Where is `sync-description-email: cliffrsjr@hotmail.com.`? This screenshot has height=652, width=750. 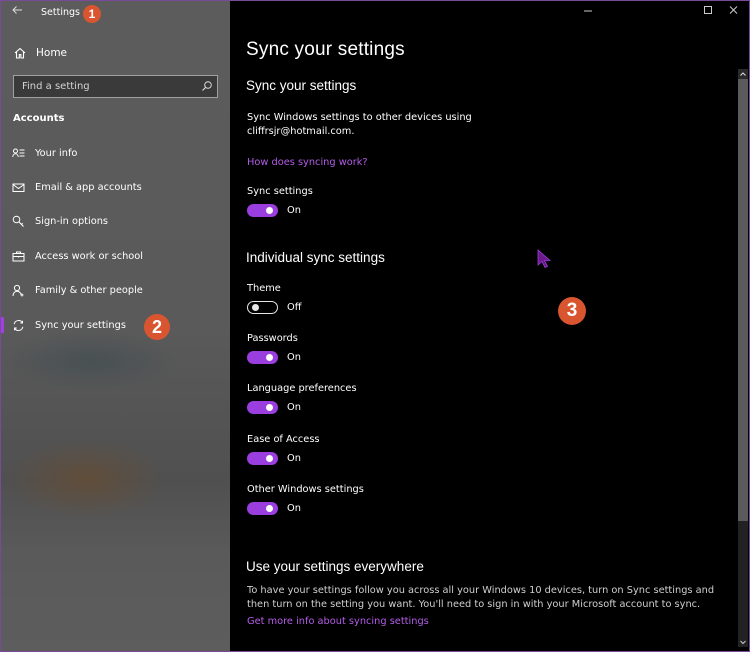
sync-description-email: cliffrsjr@hotmail.com. is located at coordinates (301, 131).